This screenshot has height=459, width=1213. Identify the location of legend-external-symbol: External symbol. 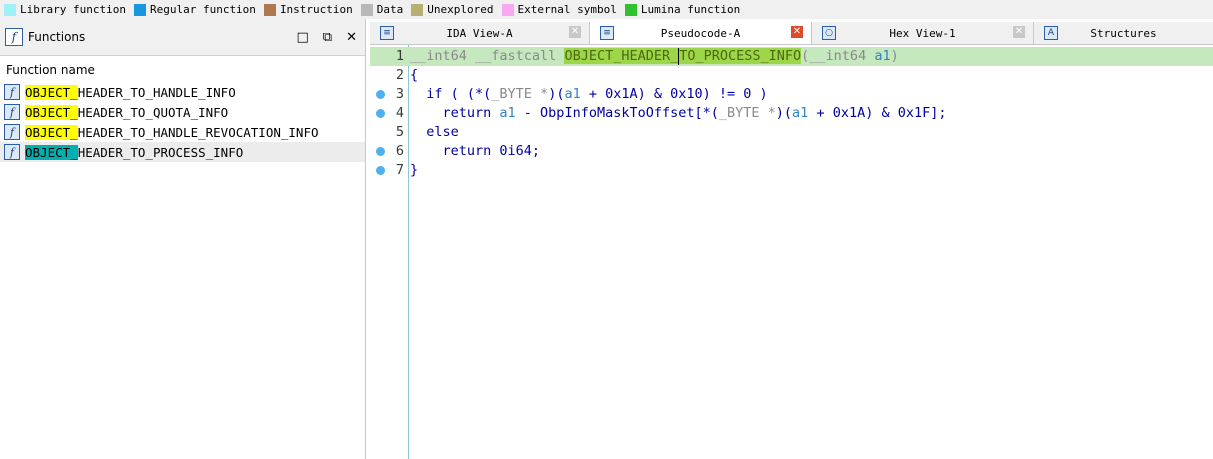
(559, 9).